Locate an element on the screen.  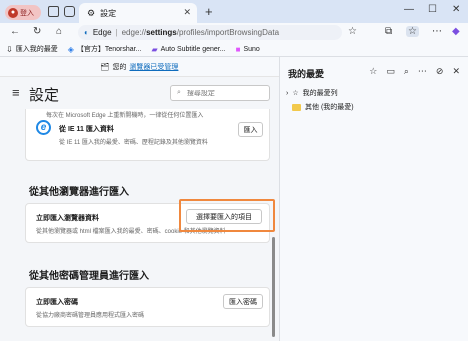
password-card-title: 立即匯入密碼 is located at coordinates (57, 302).